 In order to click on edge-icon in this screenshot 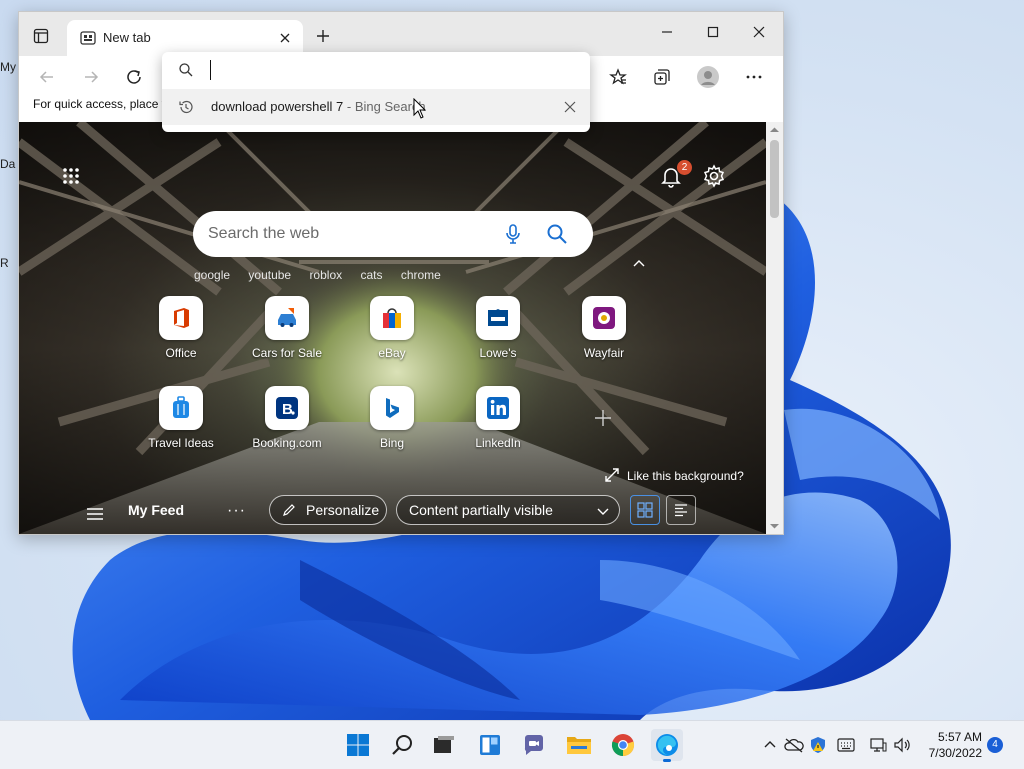, I will do `click(667, 745)`.